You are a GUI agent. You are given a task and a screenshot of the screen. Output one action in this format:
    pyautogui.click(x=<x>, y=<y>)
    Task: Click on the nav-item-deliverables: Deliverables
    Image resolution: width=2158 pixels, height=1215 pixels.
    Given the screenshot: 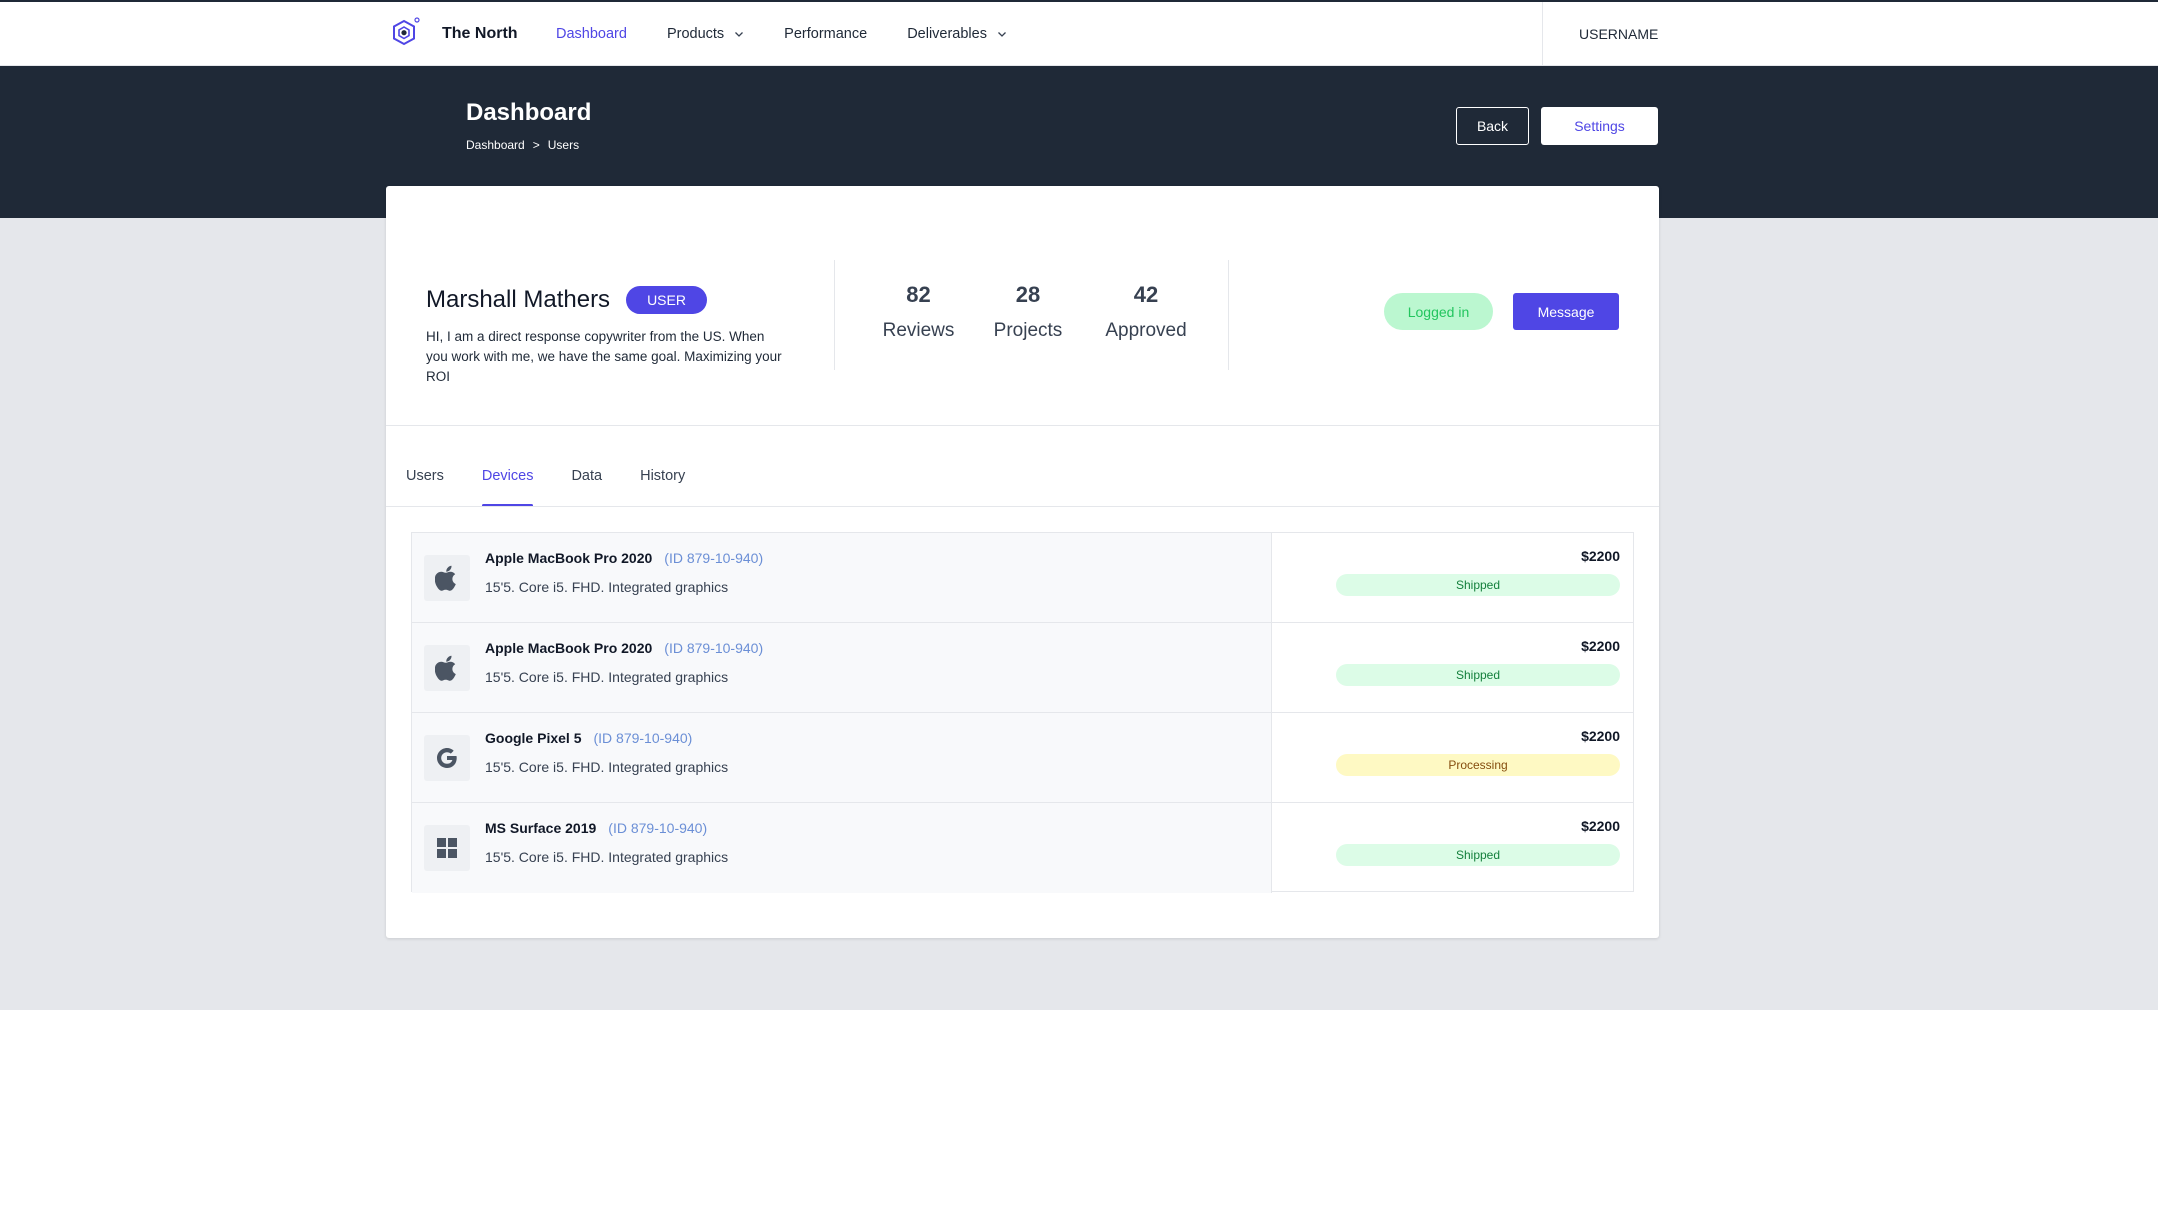 What is the action you would take?
    pyautogui.click(x=957, y=34)
    